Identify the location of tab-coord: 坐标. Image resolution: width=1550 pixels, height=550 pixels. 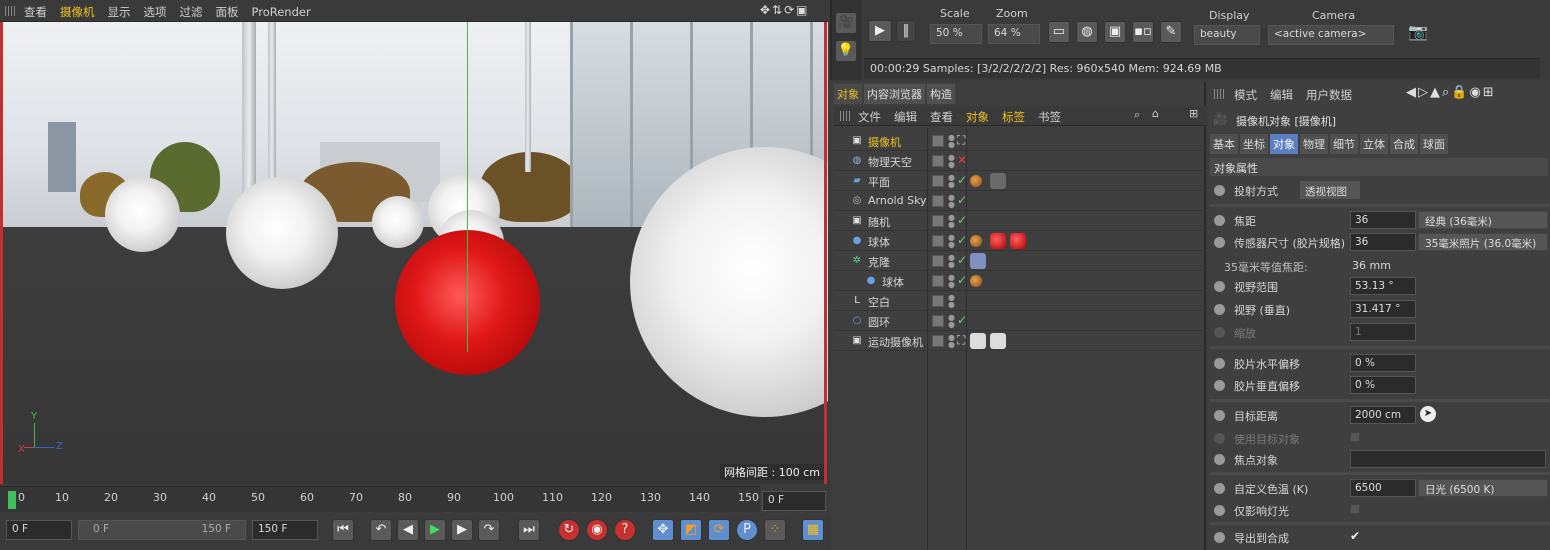
(1254, 144).